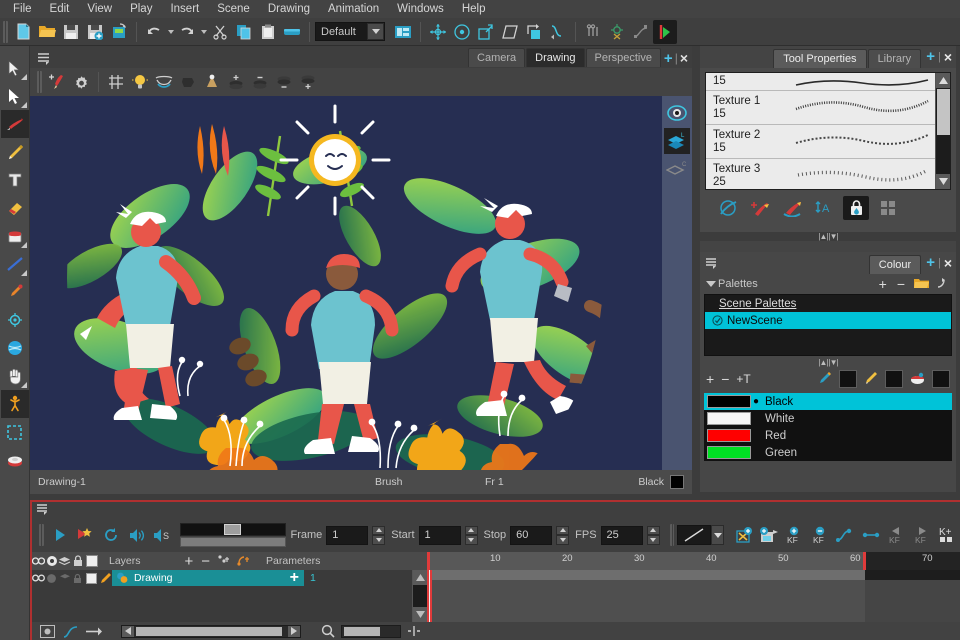  Describe the element at coordinates (38, 561) in the screenshot. I see `onion-skin-column-icon` at that location.